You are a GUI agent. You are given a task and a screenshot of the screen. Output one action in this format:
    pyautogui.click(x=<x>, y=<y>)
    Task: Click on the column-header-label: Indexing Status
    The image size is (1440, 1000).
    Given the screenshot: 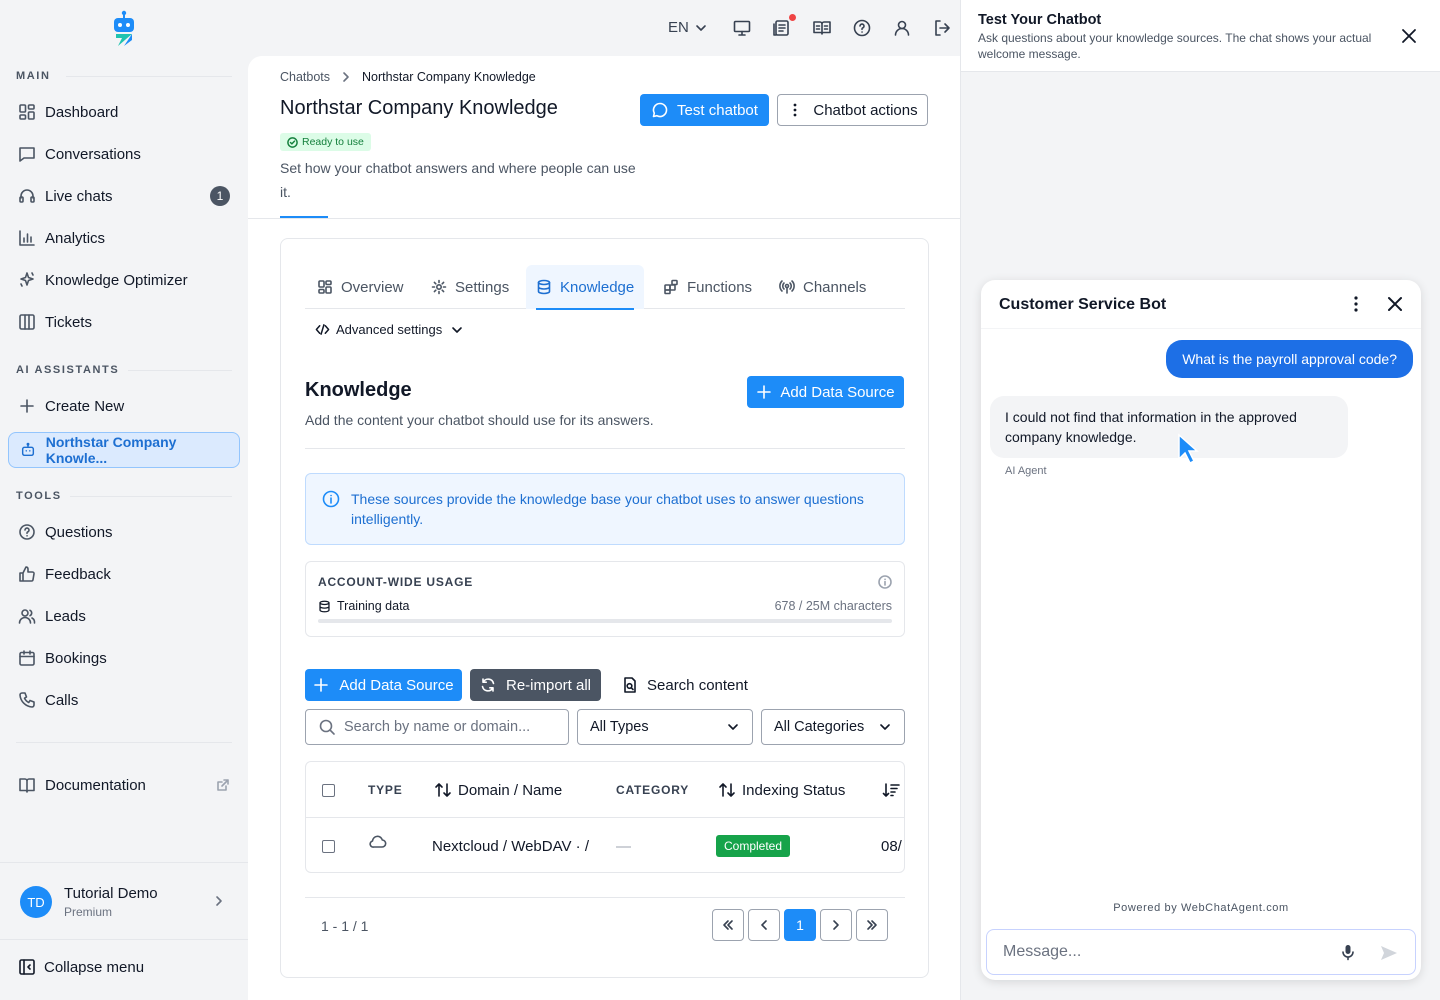 What is the action you would take?
    pyautogui.click(x=794, y=790)
    